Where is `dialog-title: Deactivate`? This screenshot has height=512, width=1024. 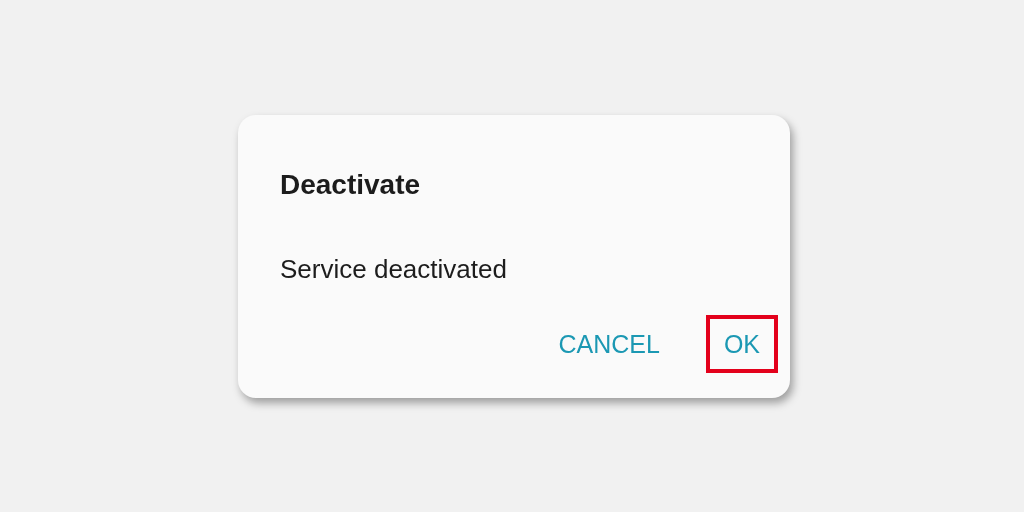
dialog-title: Deactivate is located at coordinates (351, 185).